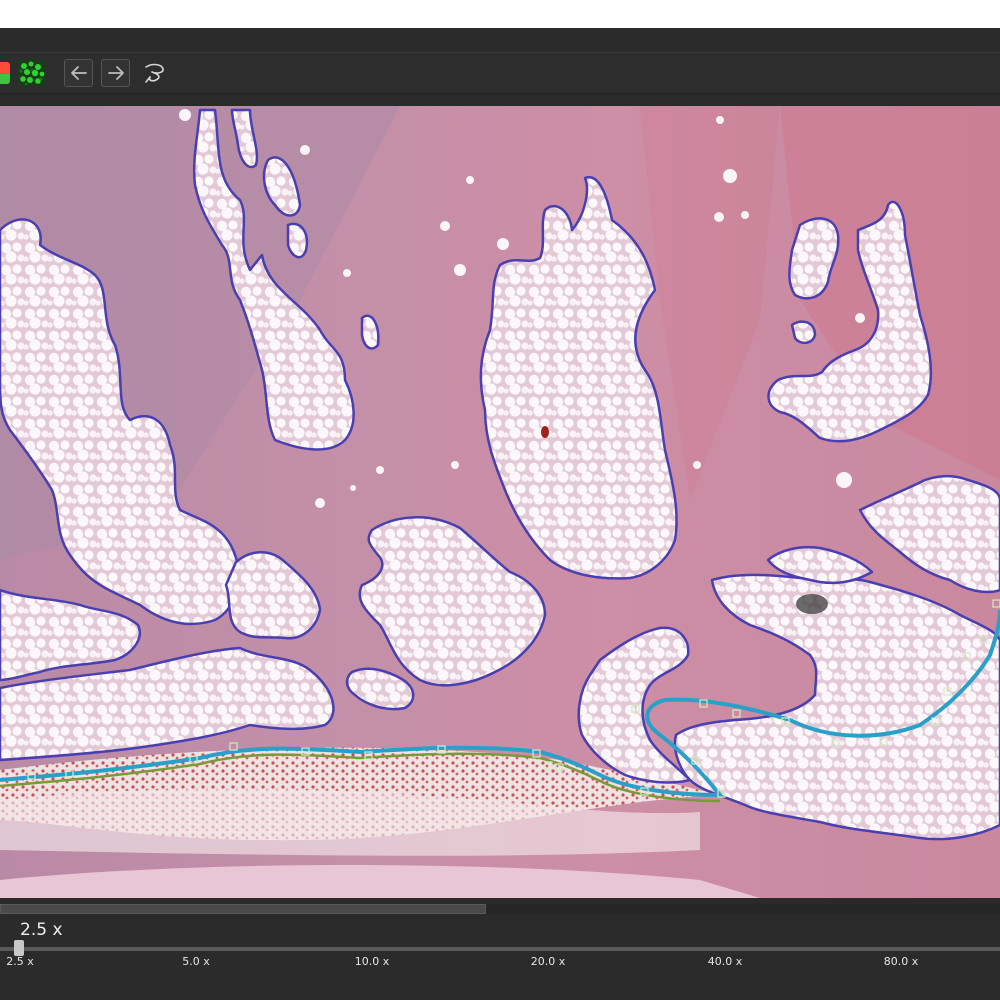 The height and width of the screenshot is (1000, 1000). What do you see at coordinates (548, 961) in the screenshot?
I see `zoom-tick-label: 20.0 x` at bounding box center [548, 961].